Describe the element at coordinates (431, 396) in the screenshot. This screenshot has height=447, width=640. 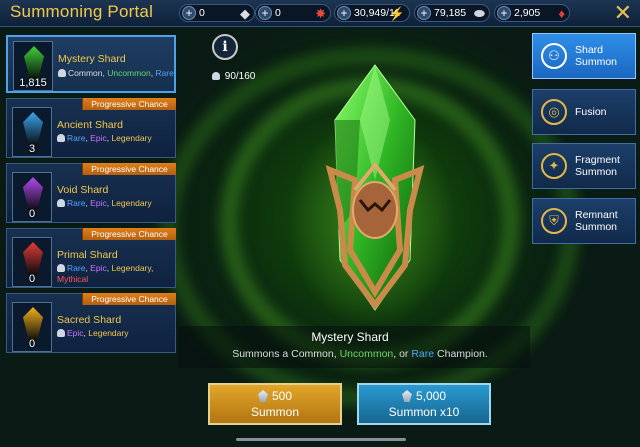
I see `cost-value: 5,000` at that location.